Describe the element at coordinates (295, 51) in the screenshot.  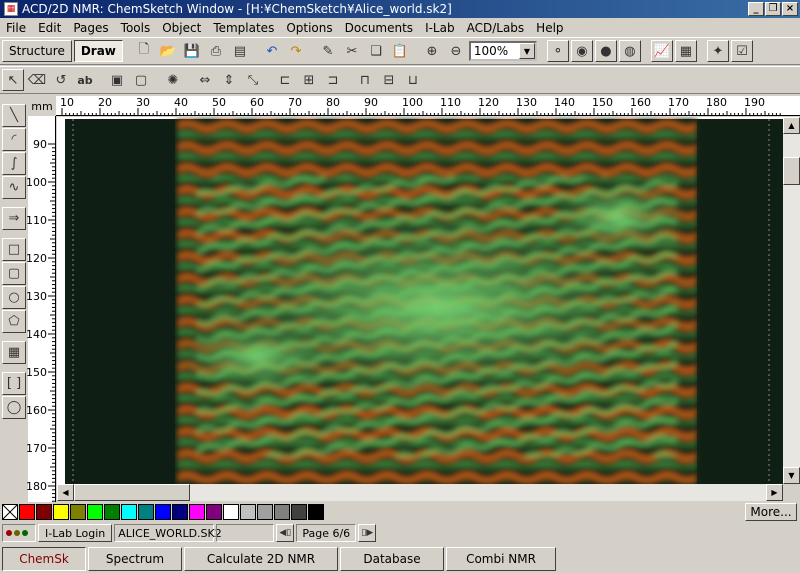
I see `redo-icon: ↷` at that location.